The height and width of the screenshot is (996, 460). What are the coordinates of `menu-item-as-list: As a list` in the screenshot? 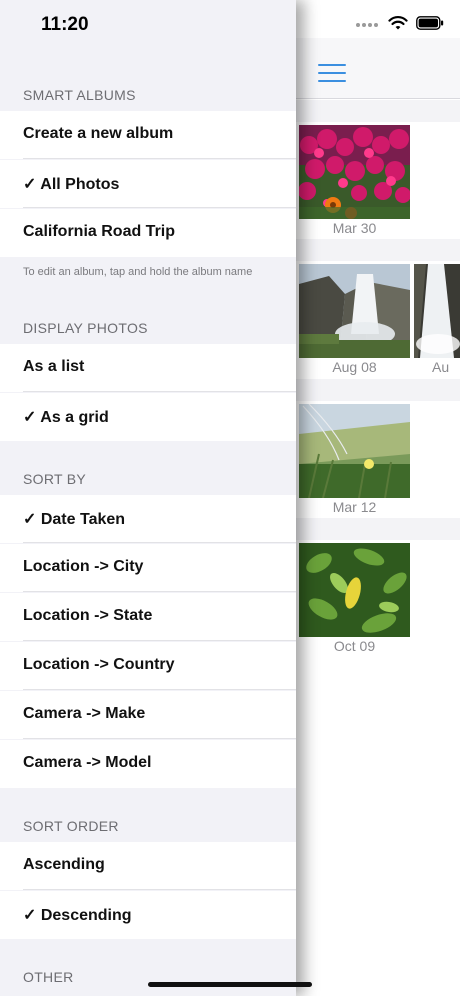 It's located at (148, 368).